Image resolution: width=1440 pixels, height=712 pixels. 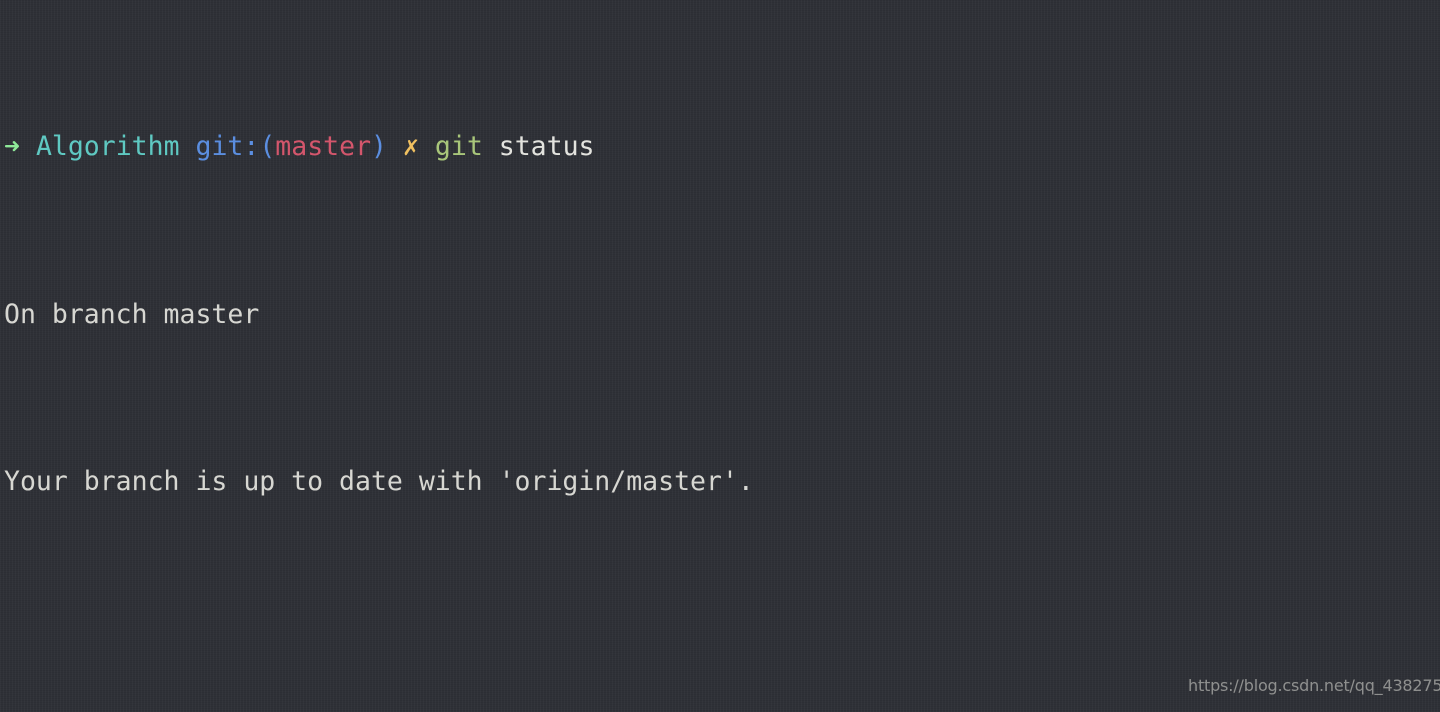 I want to click on prompt-line: ➜ Algorithm git:(master) ✗ git status, so click(x=722, y=147).